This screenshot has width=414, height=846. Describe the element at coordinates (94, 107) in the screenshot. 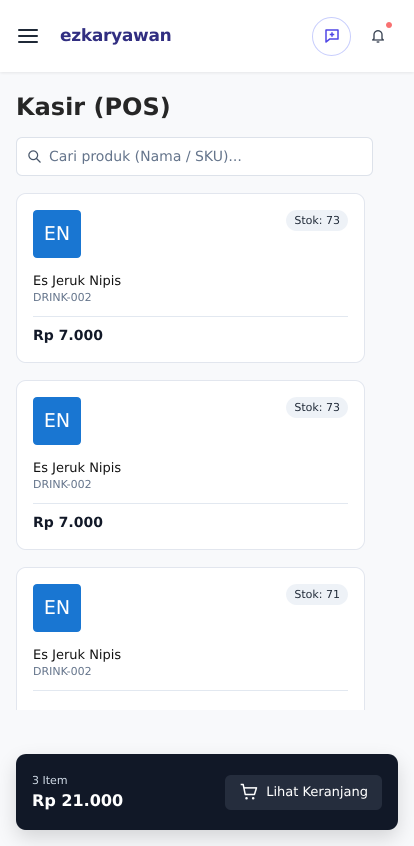

I see `page-title: Kasir (POS)` at that location.